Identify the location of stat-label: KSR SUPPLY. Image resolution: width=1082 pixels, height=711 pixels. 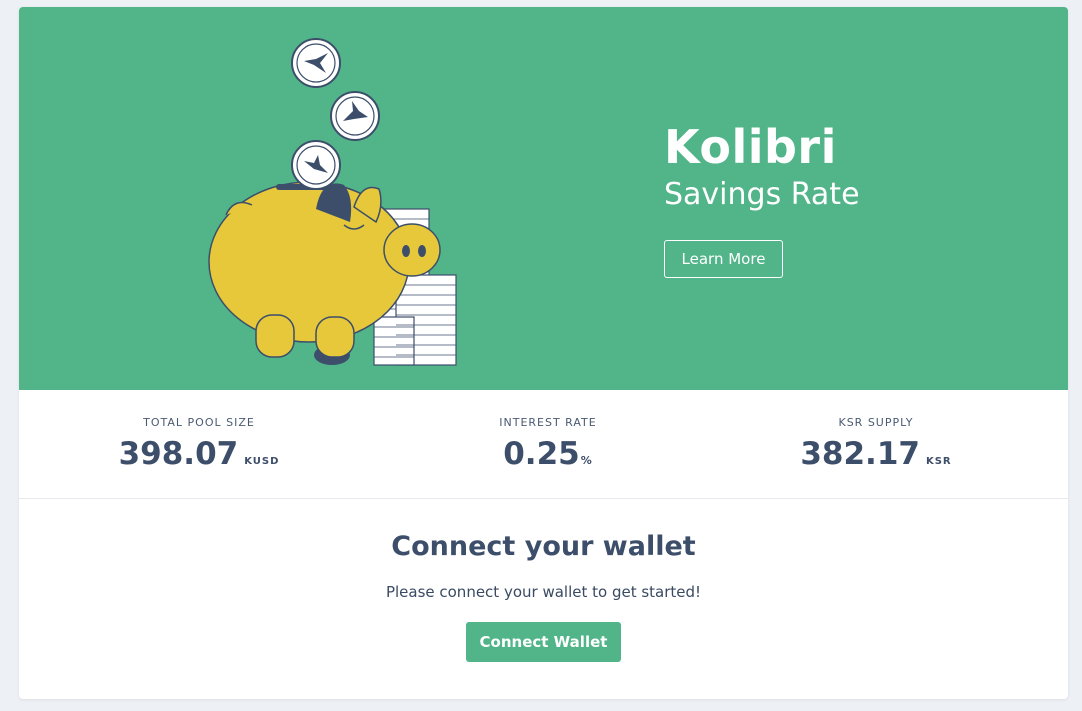
(876, 422).